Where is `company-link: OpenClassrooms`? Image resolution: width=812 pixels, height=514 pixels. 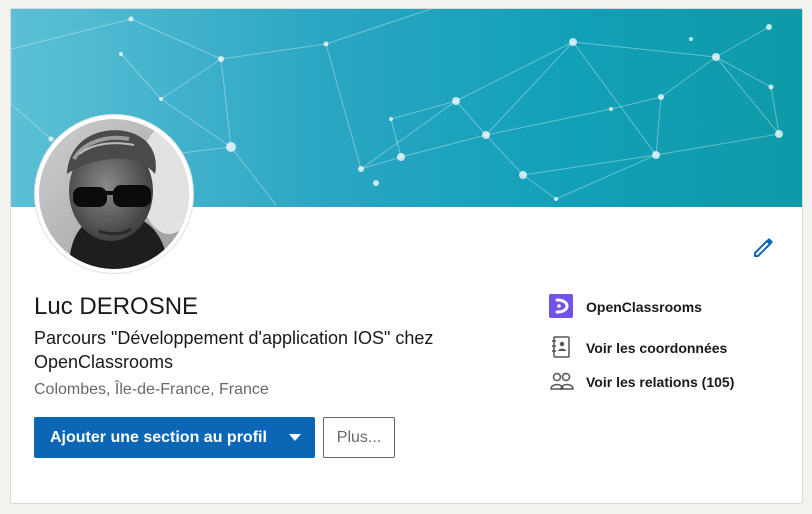 company-link: OpenClassrooms is located at coordinates (669, 307).